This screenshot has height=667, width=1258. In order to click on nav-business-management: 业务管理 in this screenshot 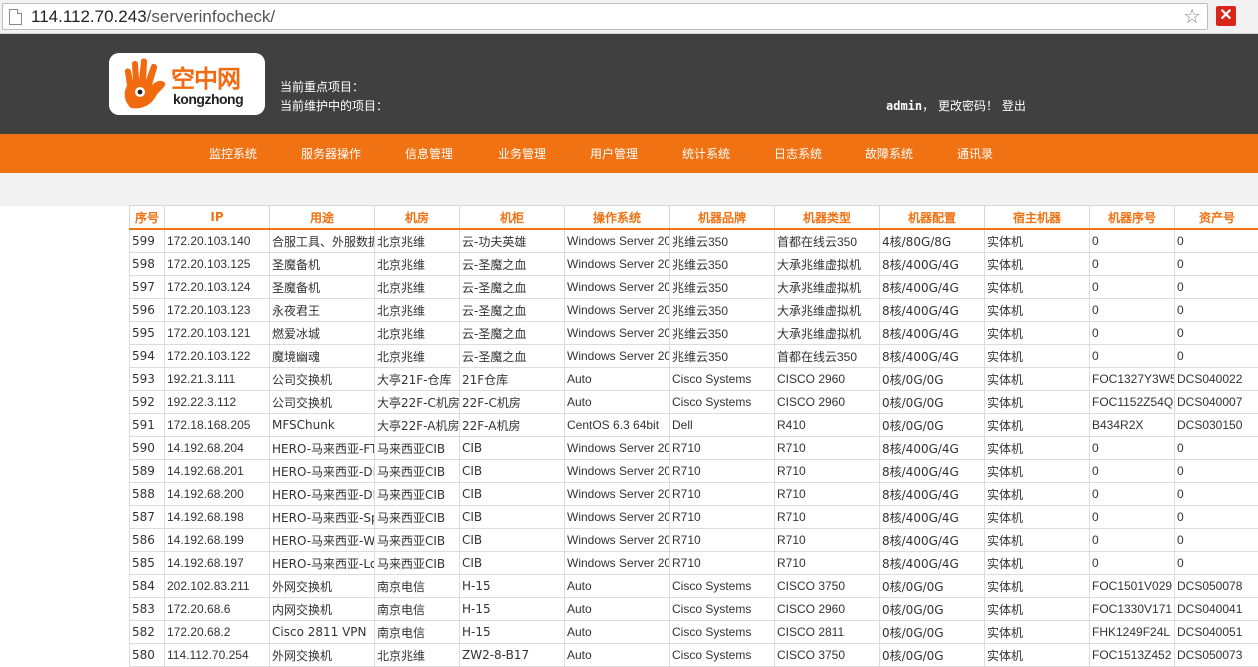, I will do `click(522, 153)`.